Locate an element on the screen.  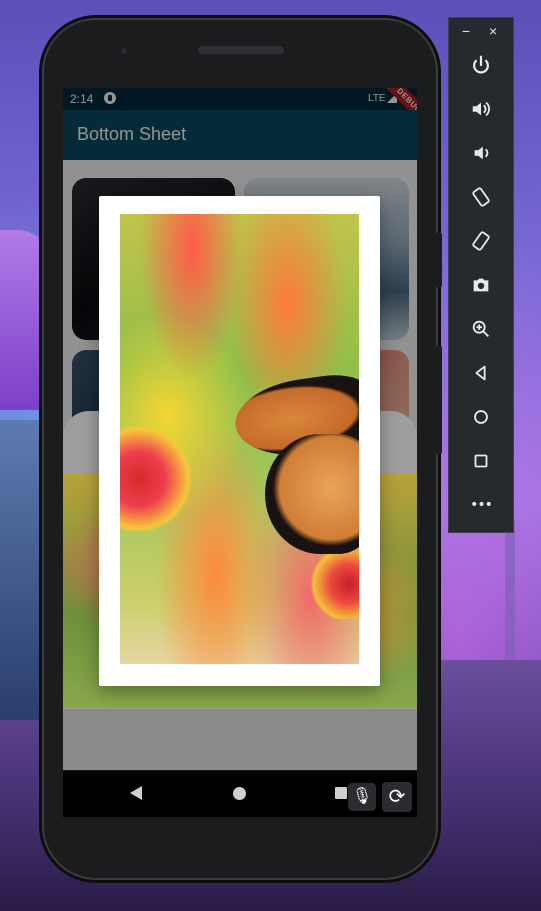
volume-down-button is located at coordinates (481, 153).